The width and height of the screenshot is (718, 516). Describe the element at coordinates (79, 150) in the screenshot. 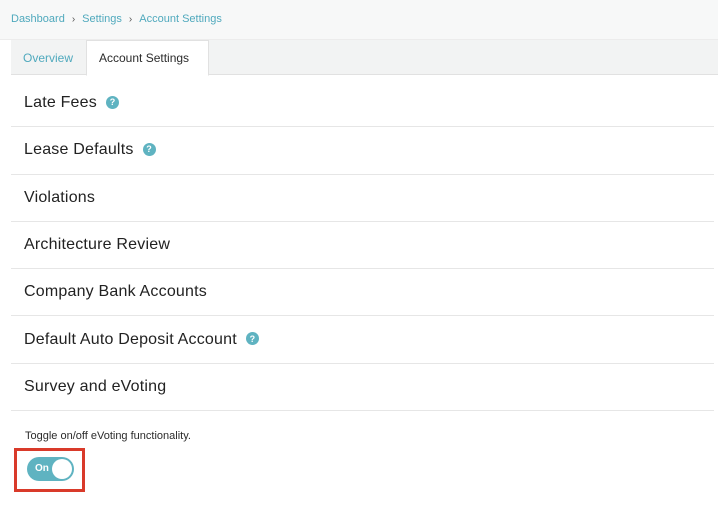

I see `section-label: Lease Defaults` at that location.